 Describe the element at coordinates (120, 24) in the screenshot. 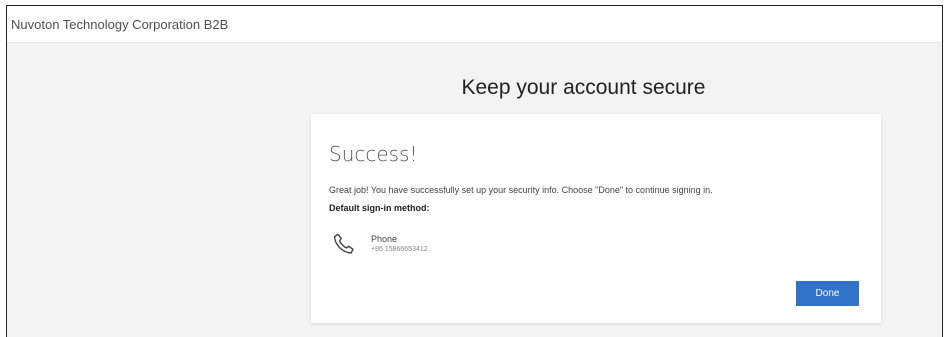

I see `org-name: Nuvoton Technology Corporation B2B` at that location.